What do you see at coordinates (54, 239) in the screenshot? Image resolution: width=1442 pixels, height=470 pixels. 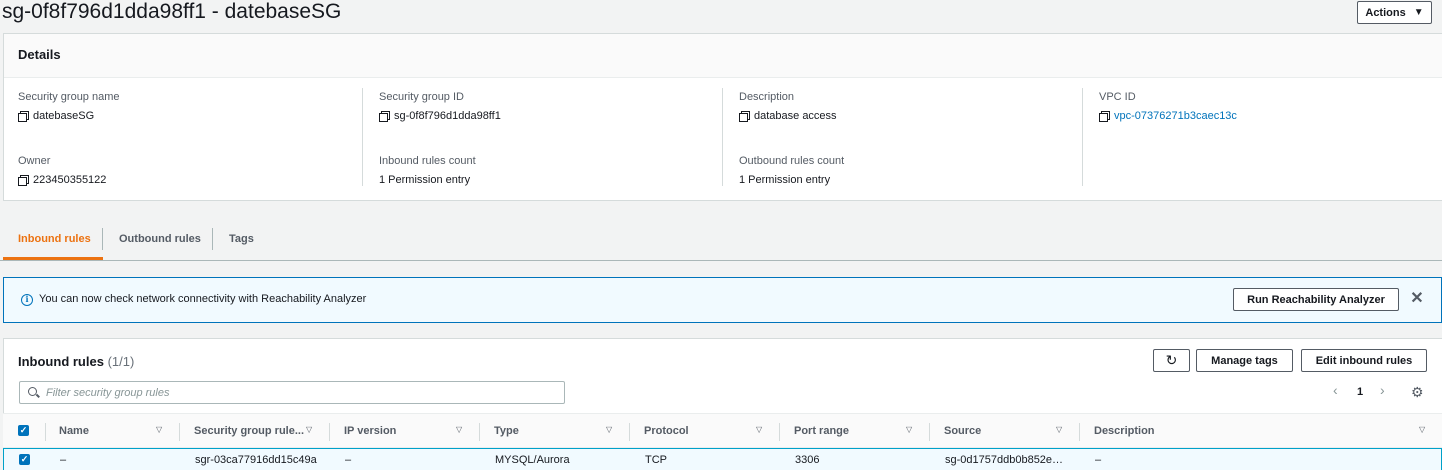 I see `tab-inbound-rules: Inbound rules` at bounding box center [54, 239].